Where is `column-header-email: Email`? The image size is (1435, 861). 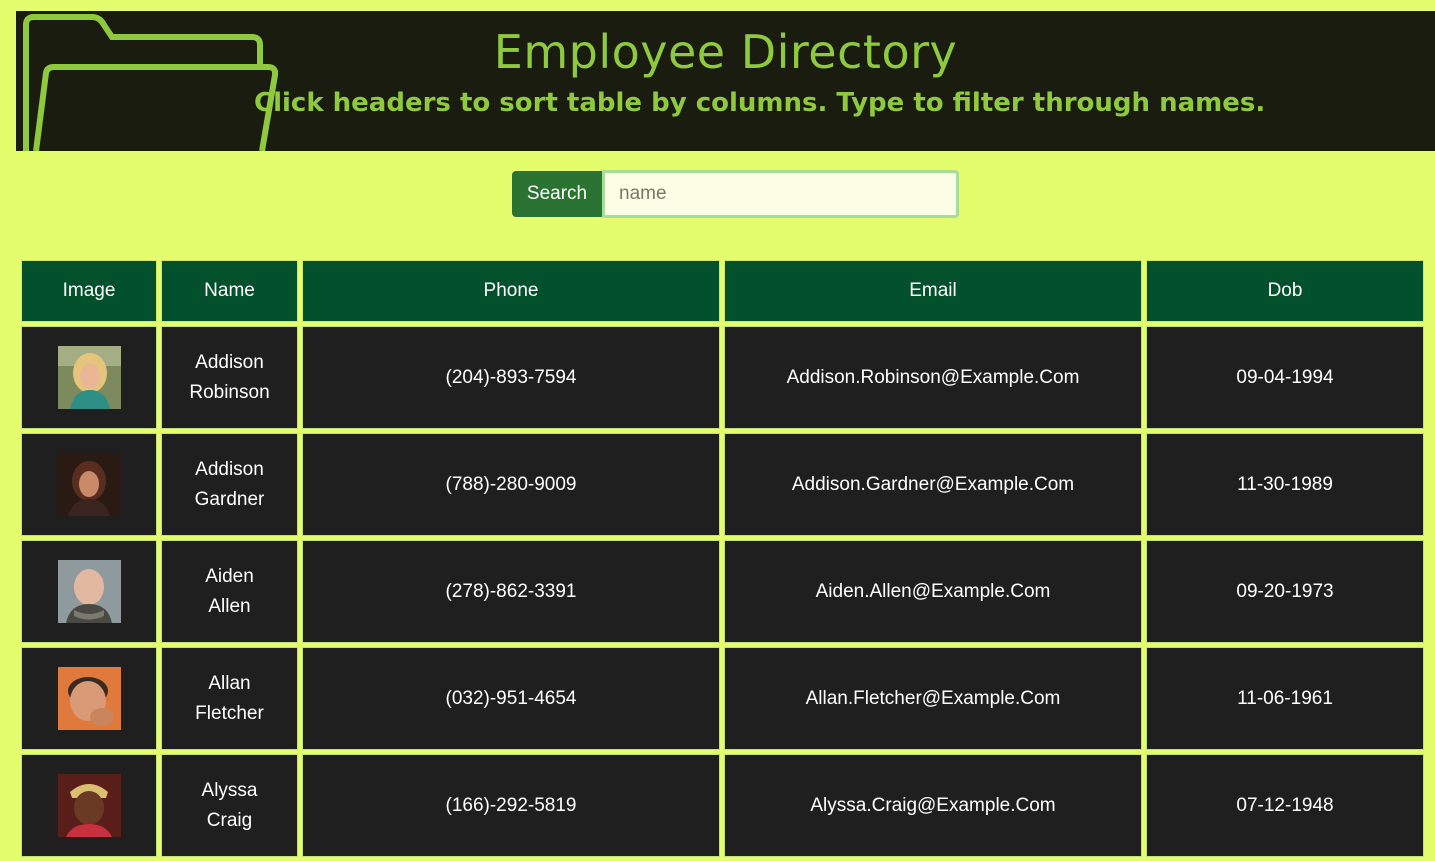 column-header-email: Email is located at coordinates (933, 291).